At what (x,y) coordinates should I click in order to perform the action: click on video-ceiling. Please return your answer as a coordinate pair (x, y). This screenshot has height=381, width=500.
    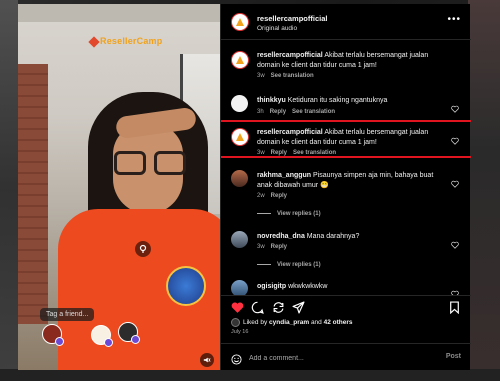
    Looking at the image, I should click on (119, 13).